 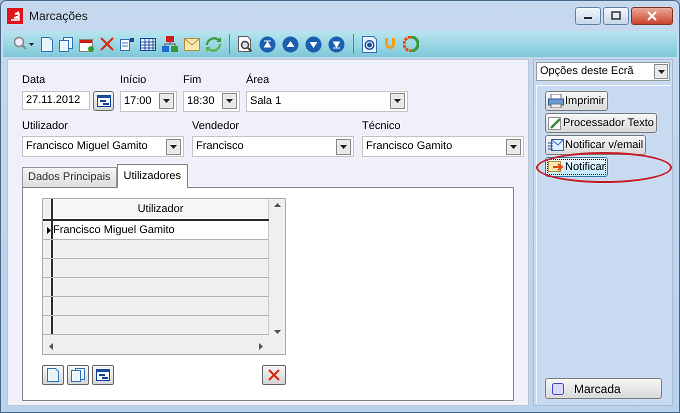 I want to click on hierarchy-icon, so click(x=170, y=44).